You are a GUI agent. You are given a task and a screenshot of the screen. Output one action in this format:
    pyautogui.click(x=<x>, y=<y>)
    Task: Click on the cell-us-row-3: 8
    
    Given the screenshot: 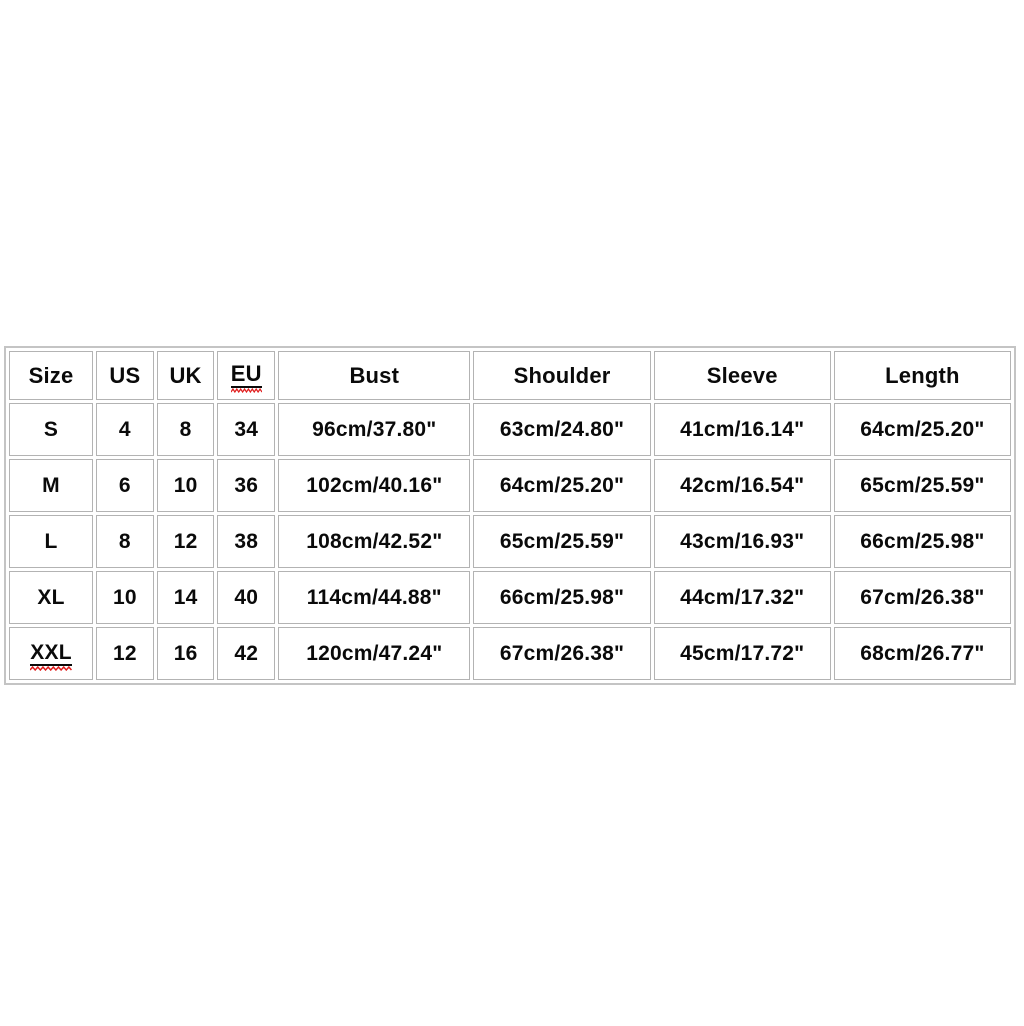 What is the action you would take?
    pyautogui.click(x=125, y=541)
    